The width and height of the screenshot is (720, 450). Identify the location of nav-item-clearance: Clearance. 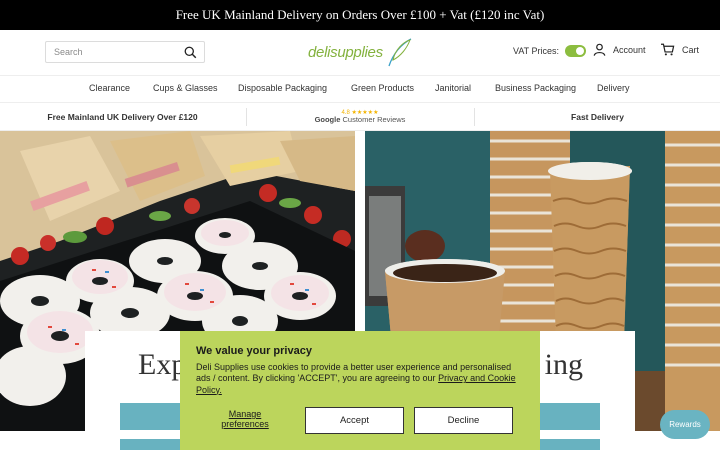
(109, 88).